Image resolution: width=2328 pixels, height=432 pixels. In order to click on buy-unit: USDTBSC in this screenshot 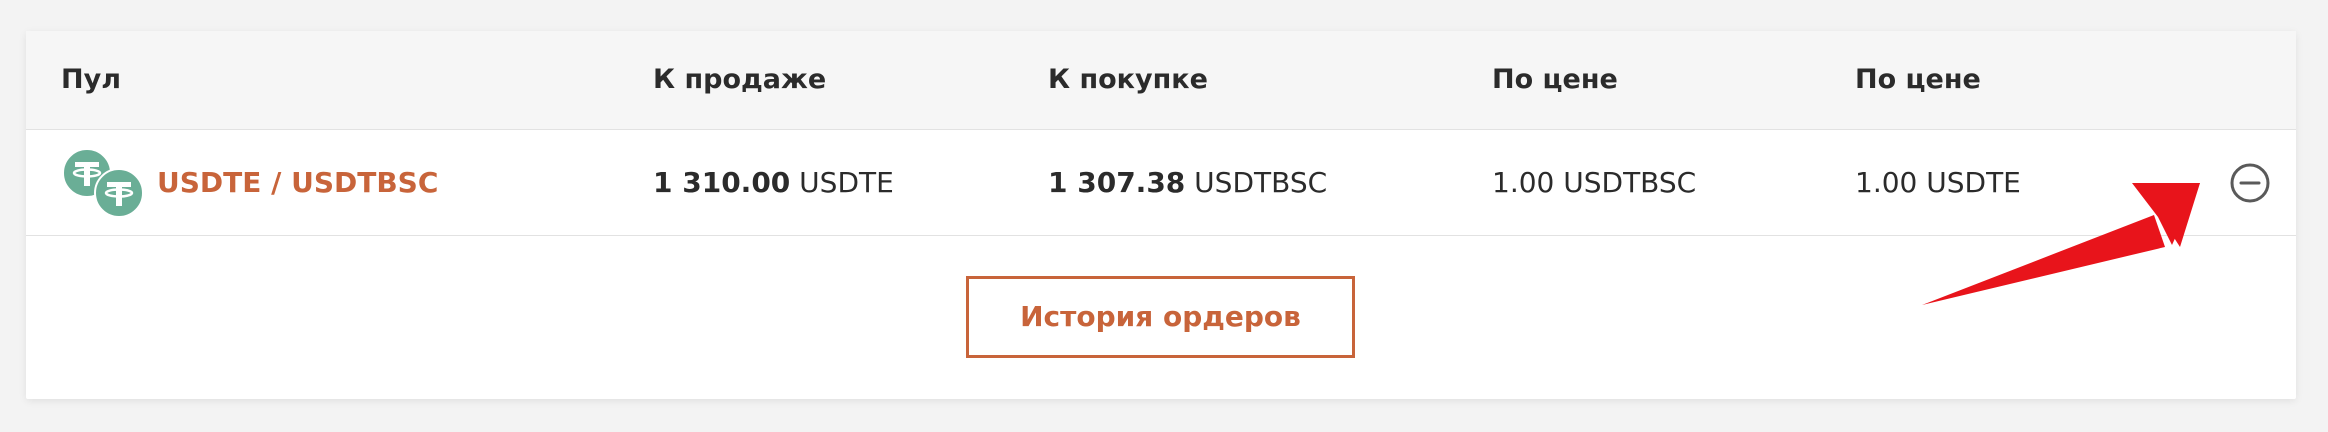, I will do `click(1256, 182)`.